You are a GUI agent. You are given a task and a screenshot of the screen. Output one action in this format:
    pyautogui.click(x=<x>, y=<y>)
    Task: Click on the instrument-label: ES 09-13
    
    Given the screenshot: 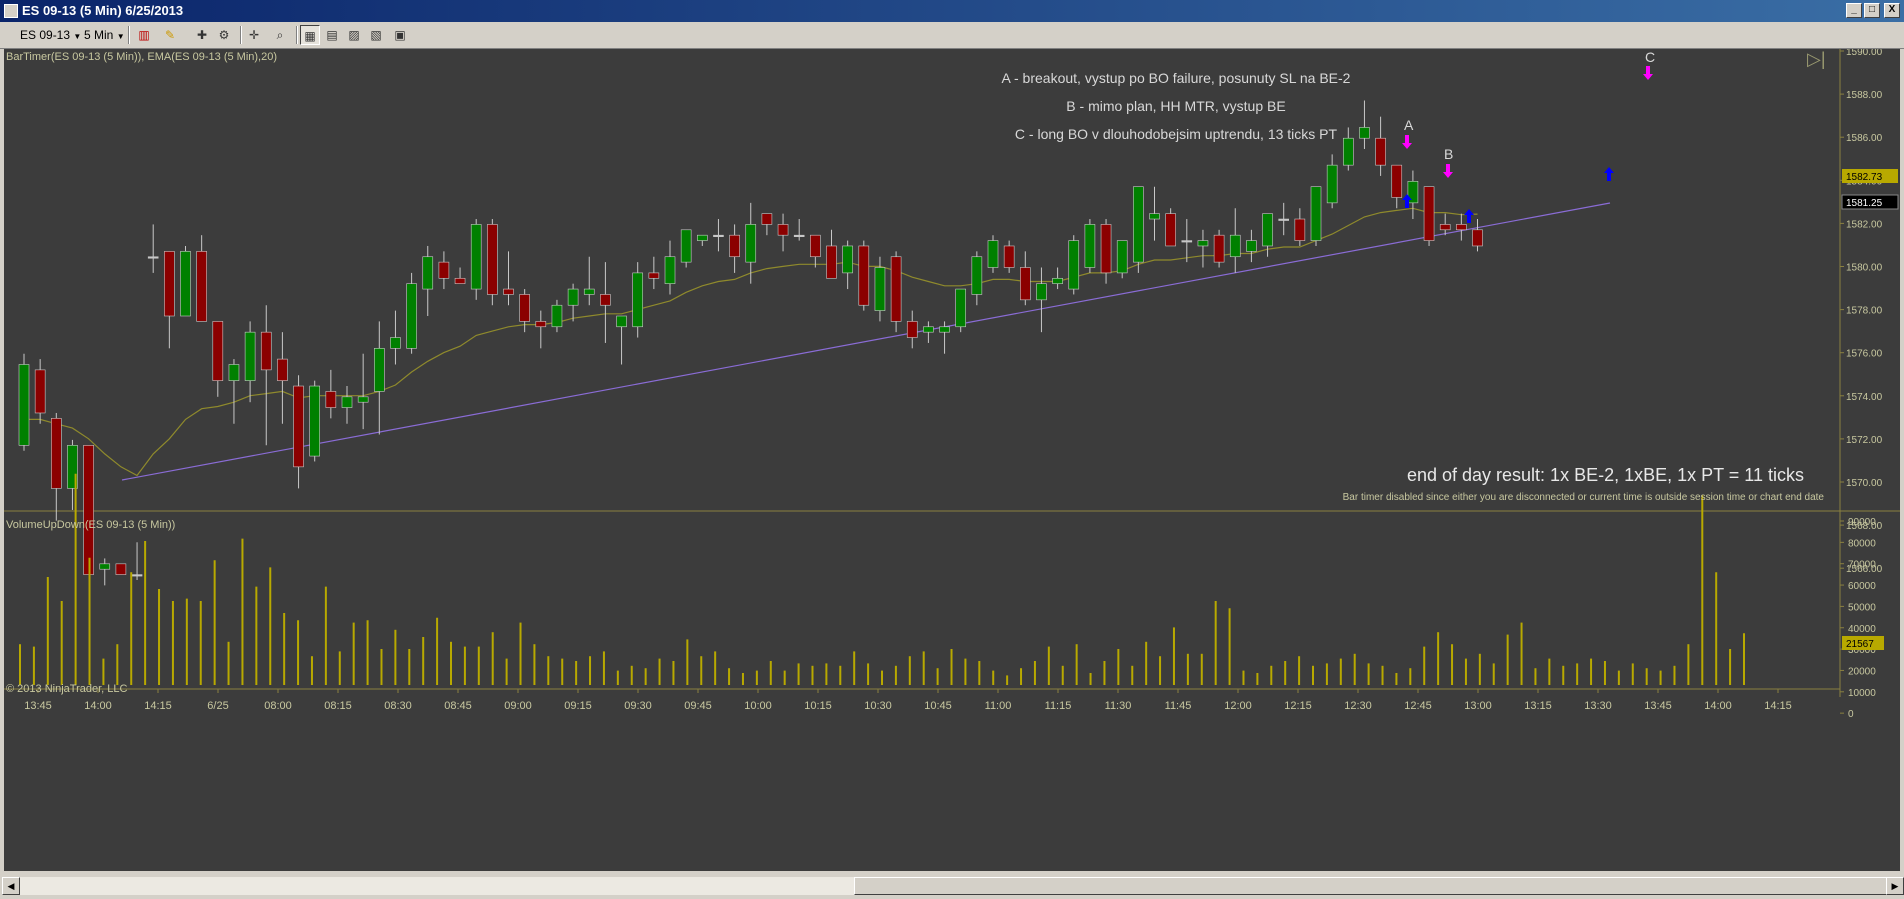 What is the action you would take?
    pyautogui.click(x=45, y=35)
    